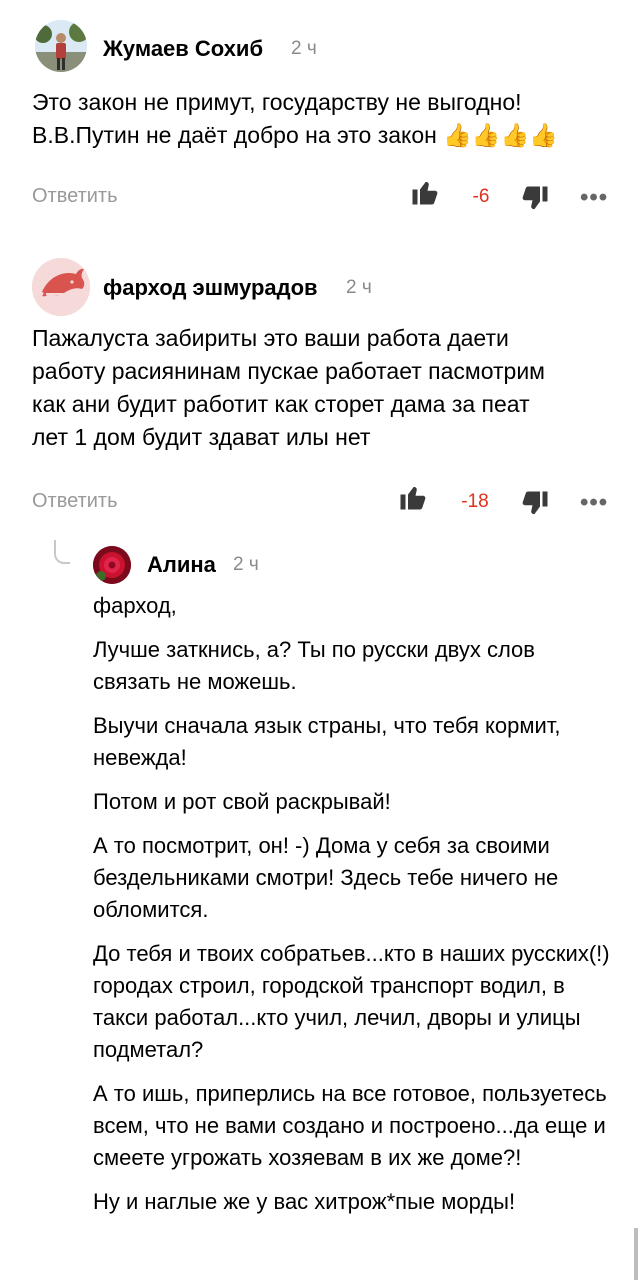  What do you see at coordinates (62, 552) in the screenshot?
I see `reply-thread-connector` at bounding box center [62, 552].